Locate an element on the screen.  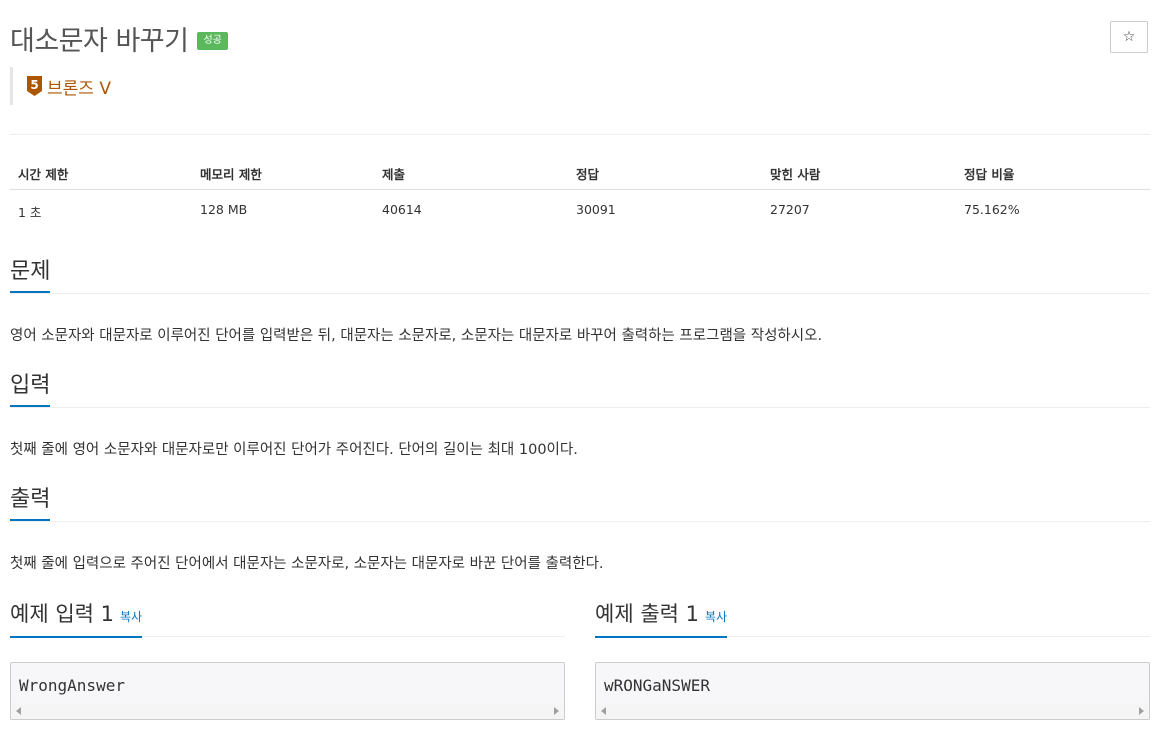
page-title: 대소문자 바꾸기 is located at coordinates (99, 41).